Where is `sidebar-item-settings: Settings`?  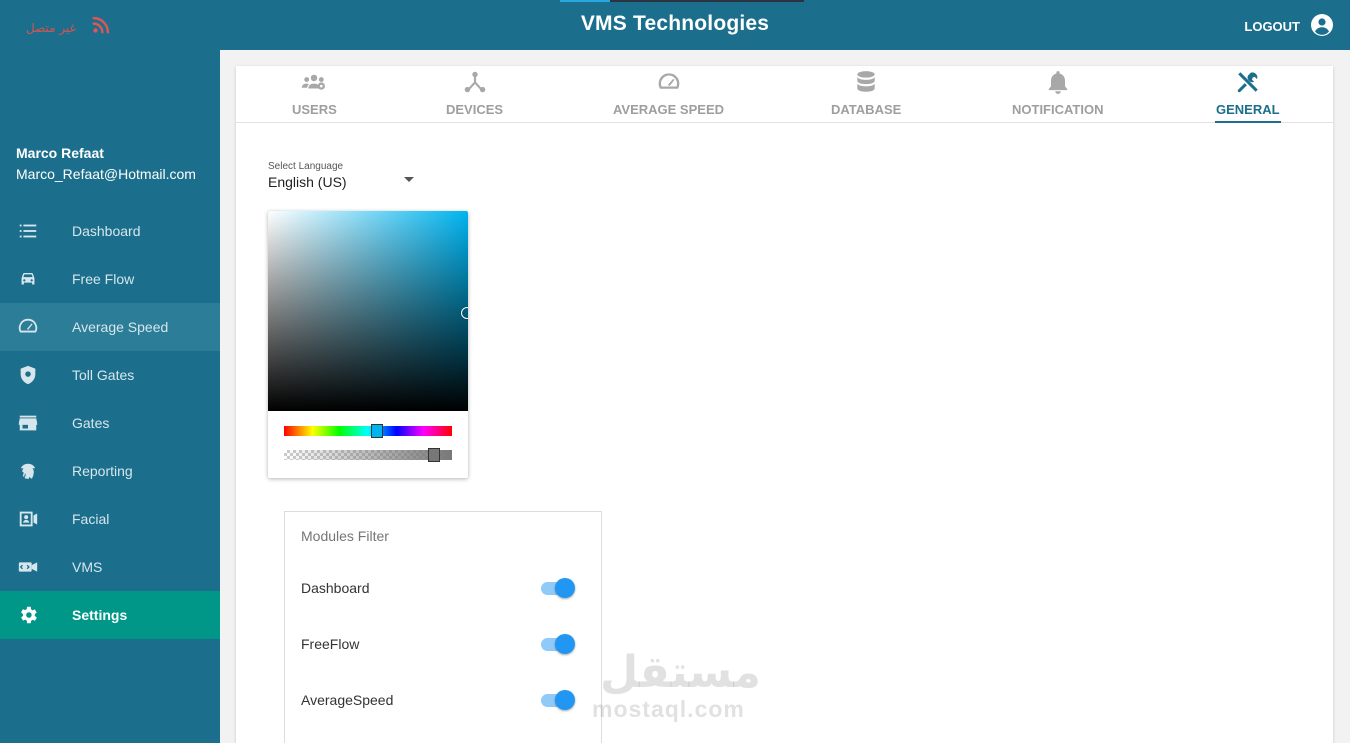
sidebar-item-settings: Settings is located at coordinates (110, 615).